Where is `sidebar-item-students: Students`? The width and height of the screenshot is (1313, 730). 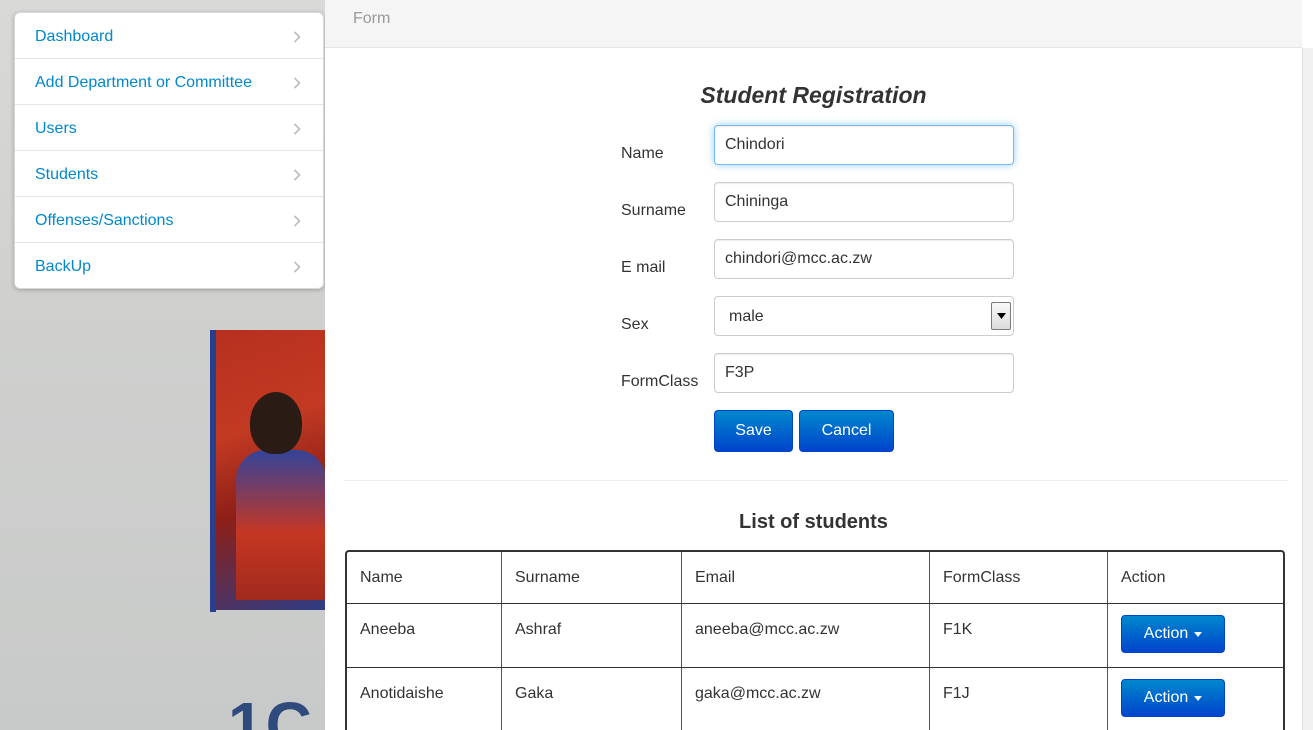
sidebar-item-students: Students is located at coordinates (169, 174).